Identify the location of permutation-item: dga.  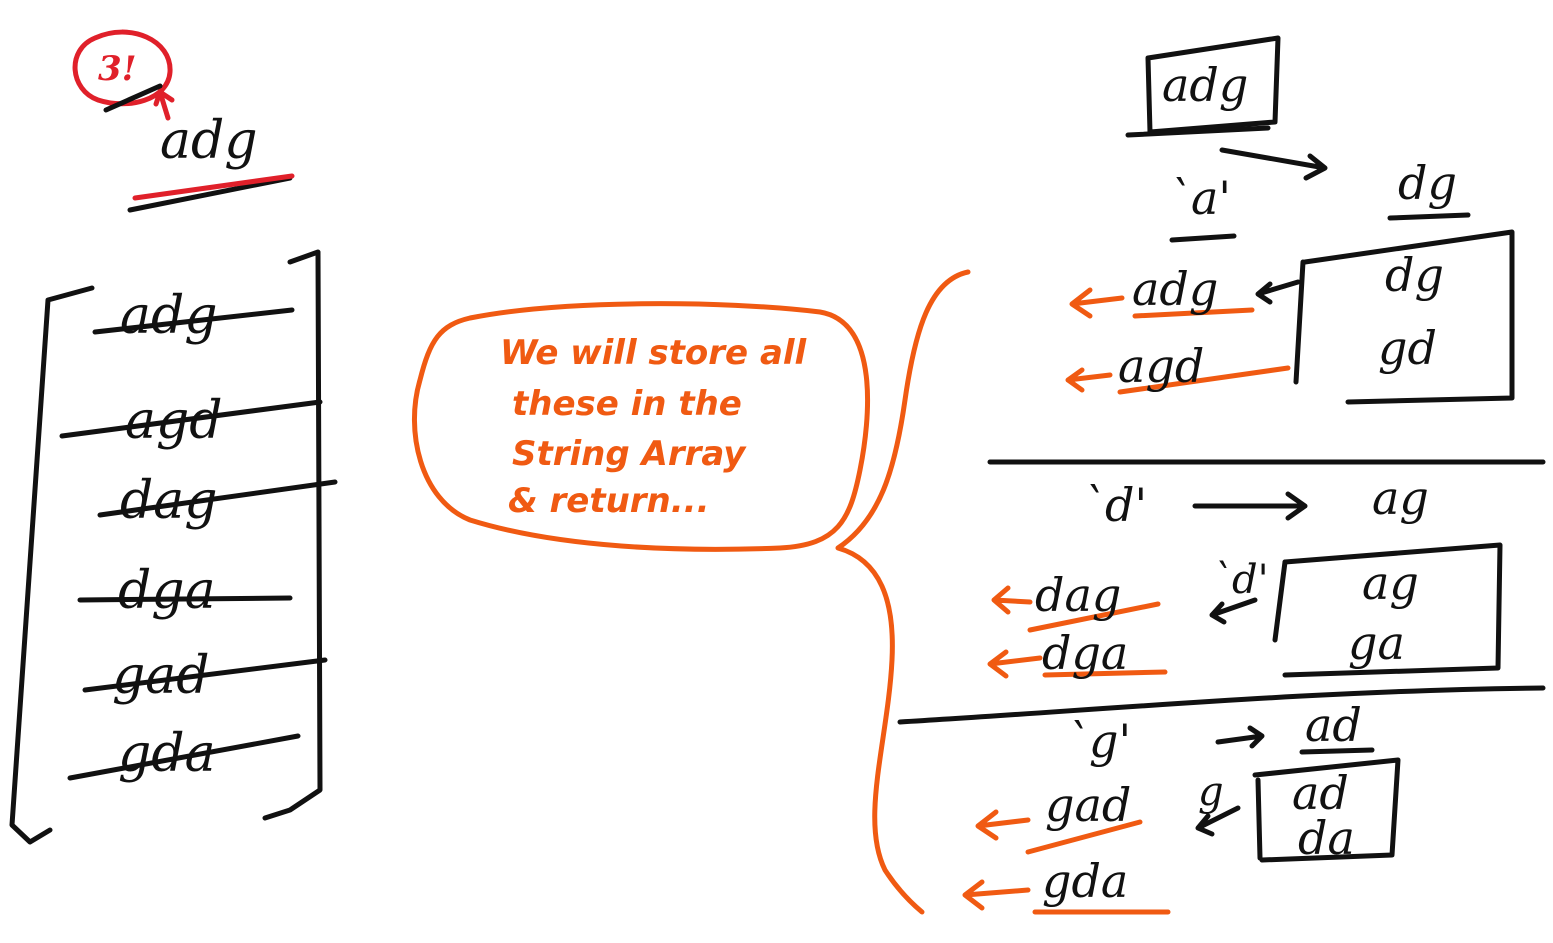
(167, 591).